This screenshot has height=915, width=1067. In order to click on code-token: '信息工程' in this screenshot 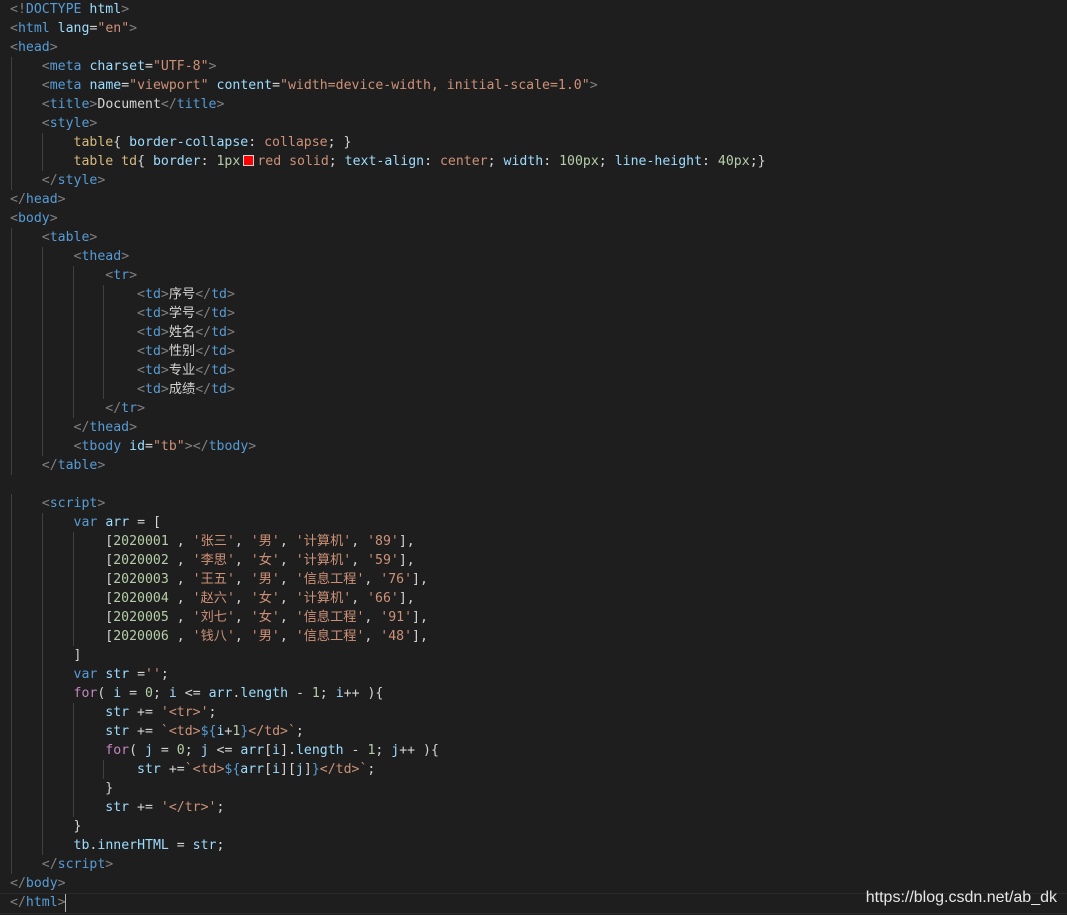, I will do `click(330, 617)`.